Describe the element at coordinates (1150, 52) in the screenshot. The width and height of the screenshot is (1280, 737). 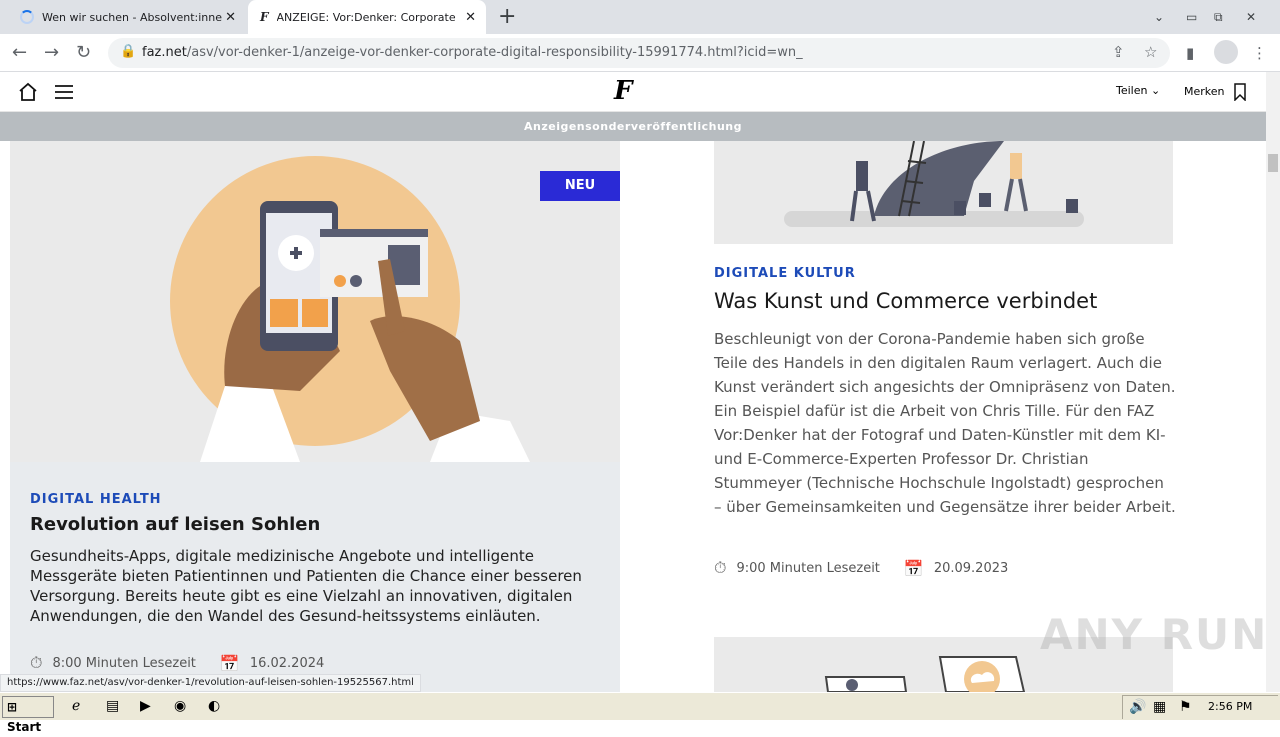
I see `bookmark-star-icon: ☆` at that location.